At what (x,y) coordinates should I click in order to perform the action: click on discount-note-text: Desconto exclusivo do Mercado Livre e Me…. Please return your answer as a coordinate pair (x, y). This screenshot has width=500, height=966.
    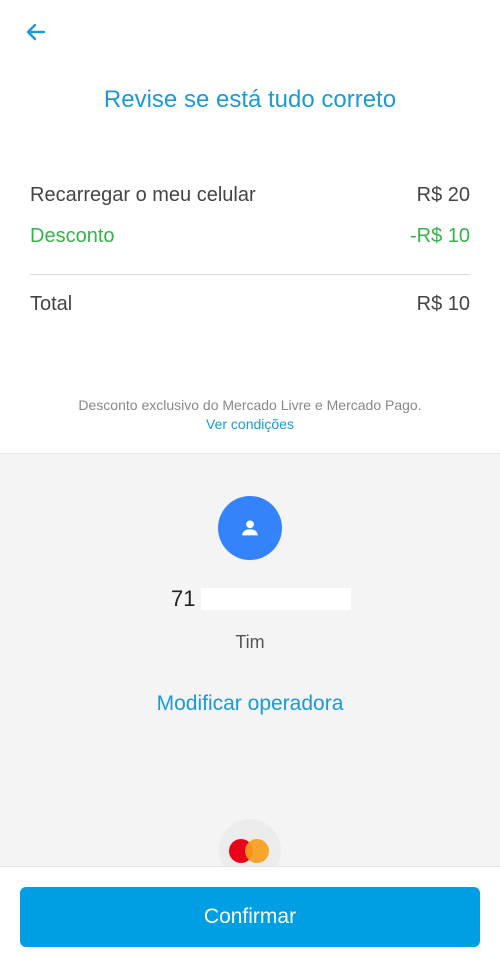
    Looking at the image, I should click on (250, 405).